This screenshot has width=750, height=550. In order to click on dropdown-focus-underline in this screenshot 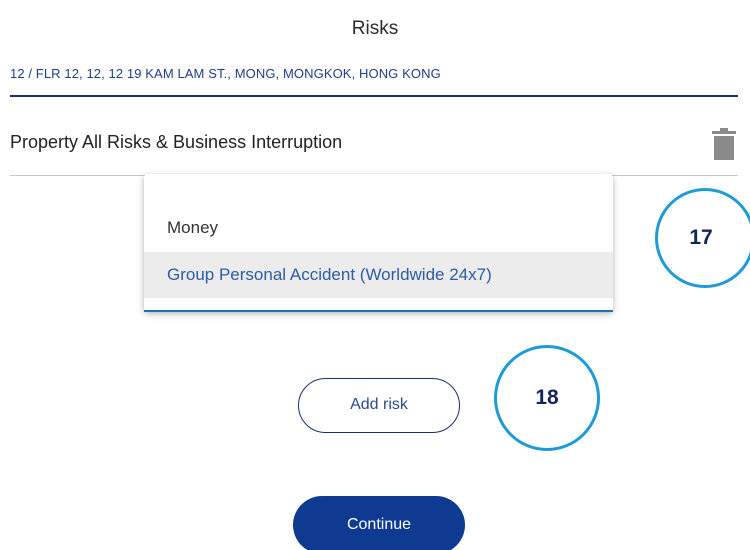, I will do `click(378, 311)`.